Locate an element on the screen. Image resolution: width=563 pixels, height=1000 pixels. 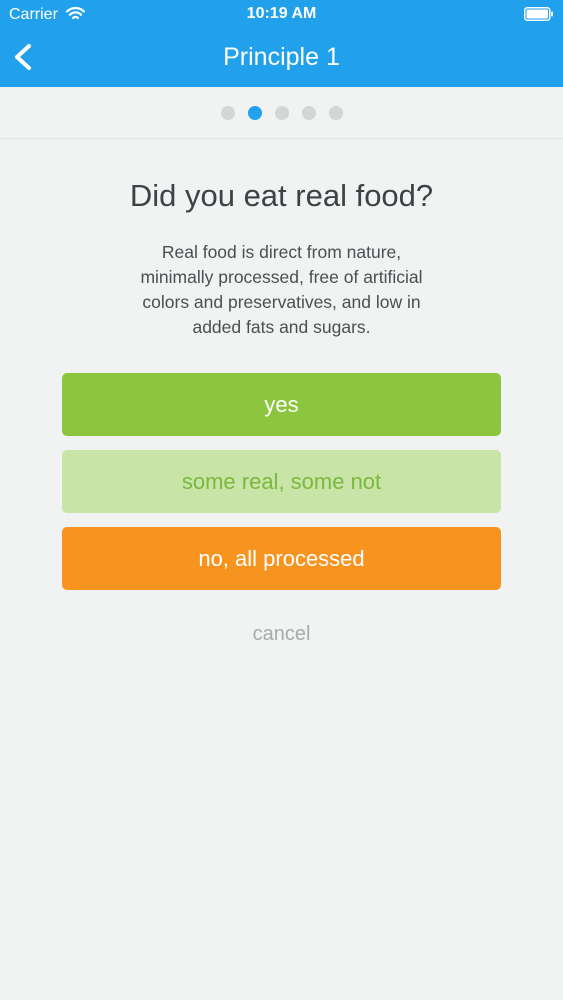
some-real-button: some real, some not is located at coordinates (281, 481).